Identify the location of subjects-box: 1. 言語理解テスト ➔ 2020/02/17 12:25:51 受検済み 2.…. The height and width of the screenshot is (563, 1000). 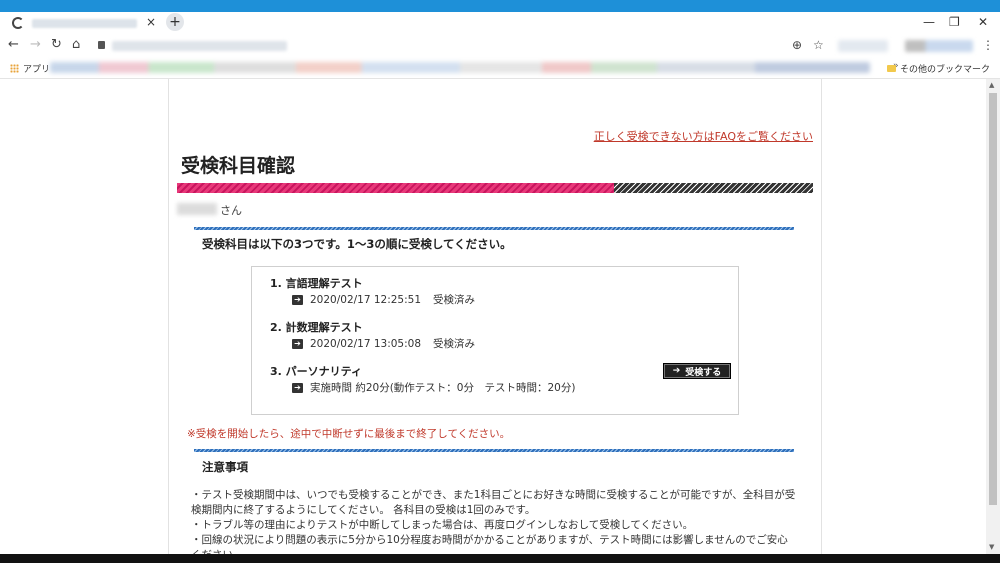
(495, 340).